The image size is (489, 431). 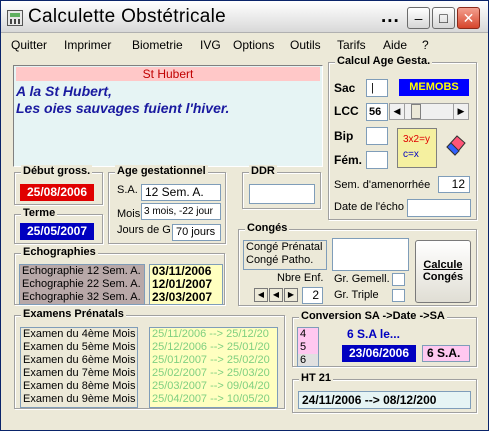 I want to click on echo-dates: 03/11/2006 12/01/2007 23/03/2007, so click(x=186, y=284).